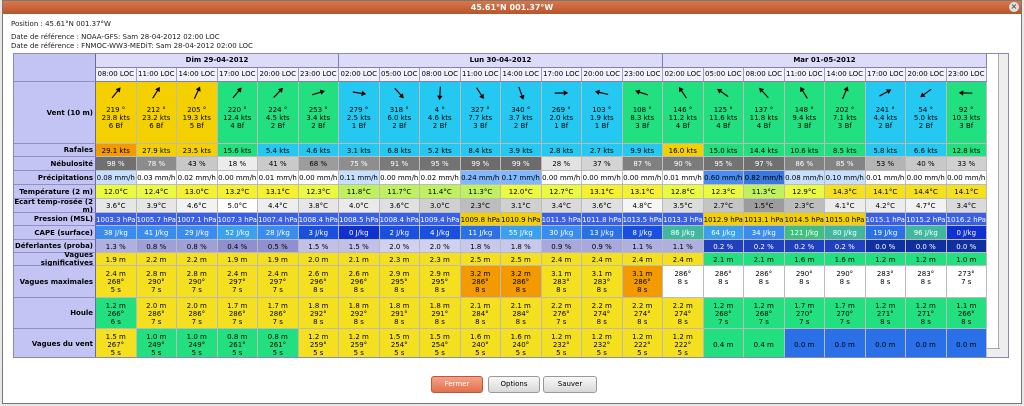 This screenshot has height=406, width=1024. I want to click on temp-cell: 11.3°C, so click(764, 192).